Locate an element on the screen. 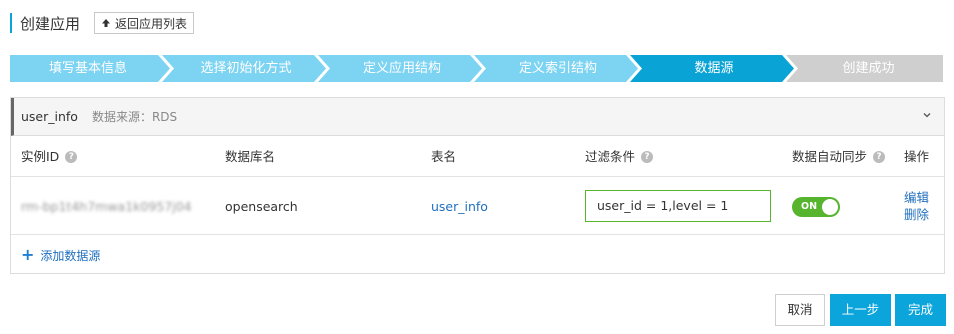  auto-sync-toggle: ON is located at coordinates (816, 207).